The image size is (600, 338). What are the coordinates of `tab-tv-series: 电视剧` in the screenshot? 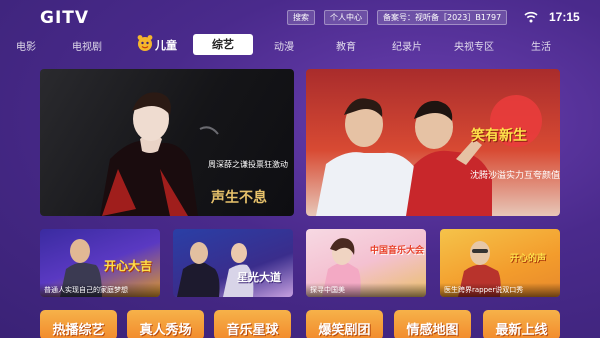 It's located at (87, 45).